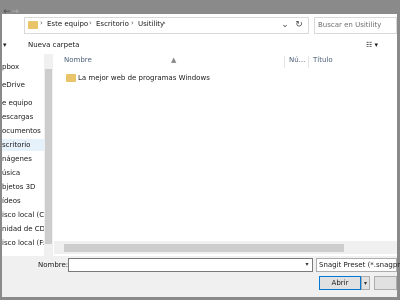 The height and width of the screenshot is (300, 400). I want to click on sidebar-item-este-equipo: e equipo, so click(23, 103).